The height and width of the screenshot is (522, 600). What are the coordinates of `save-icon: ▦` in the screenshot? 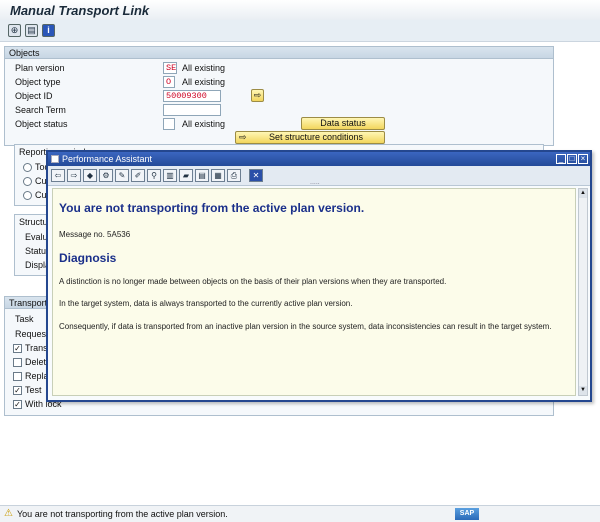 It's located at (218, 175).